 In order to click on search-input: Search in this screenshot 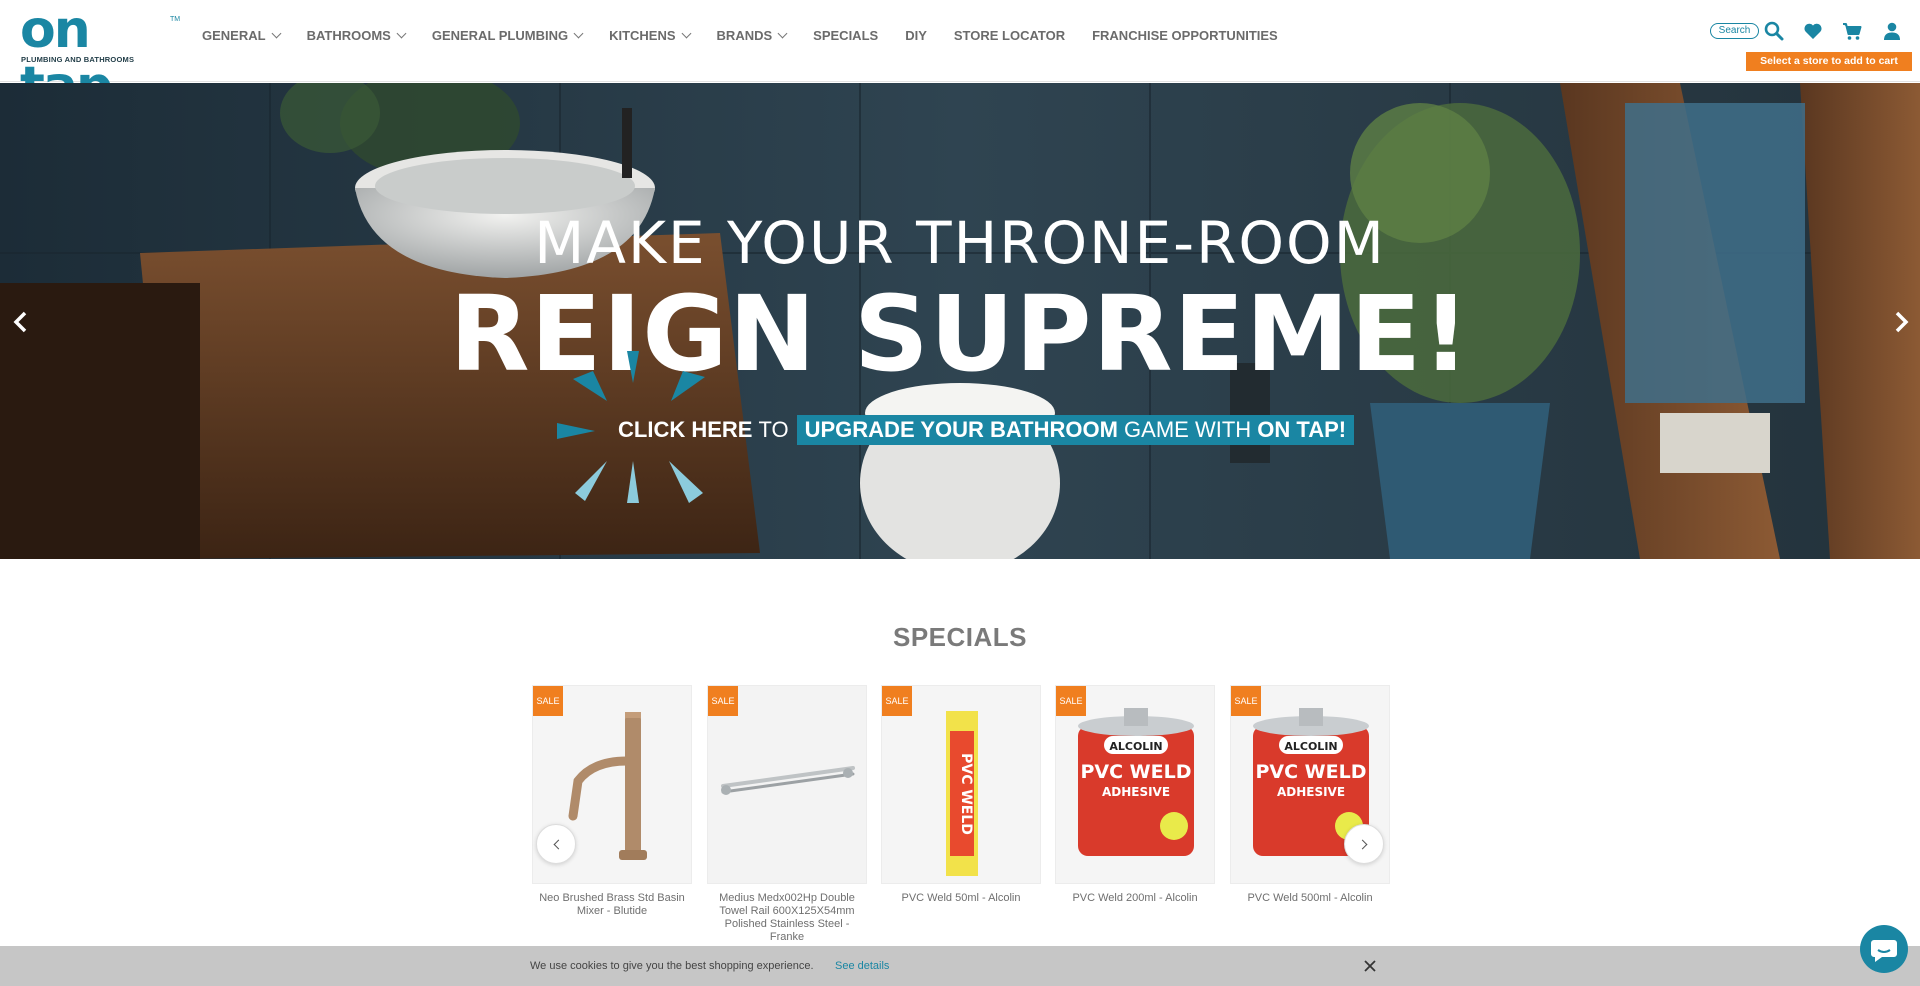, I will do `click(1734, 31)`.